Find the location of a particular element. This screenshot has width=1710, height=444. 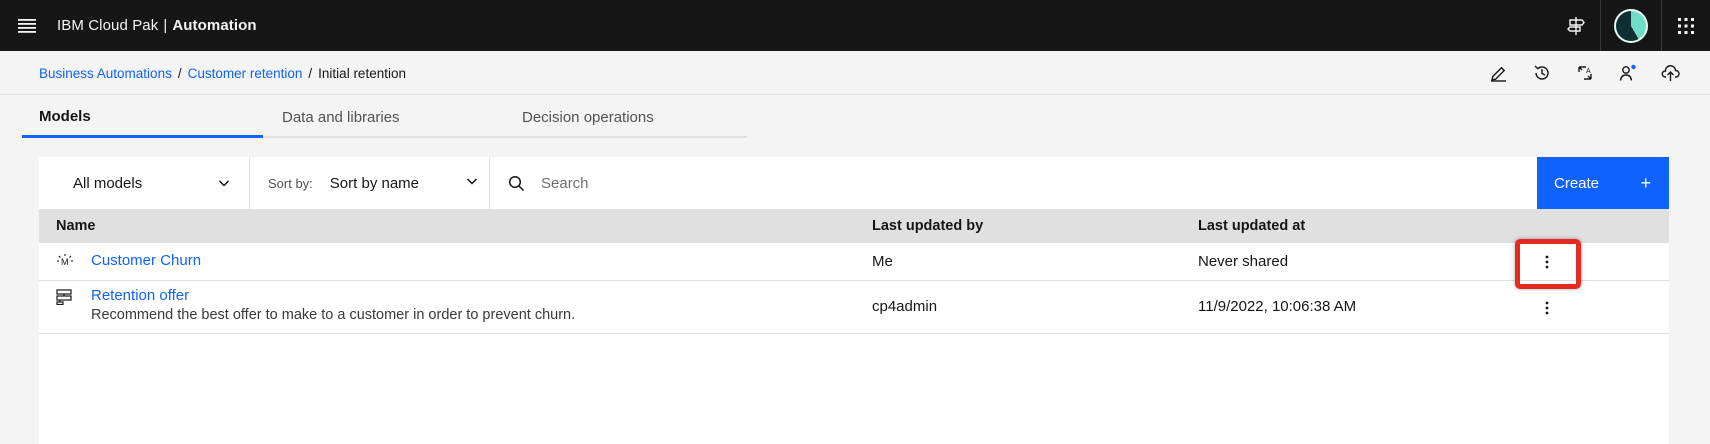

edit-button is located at coordinates (1498, 73).